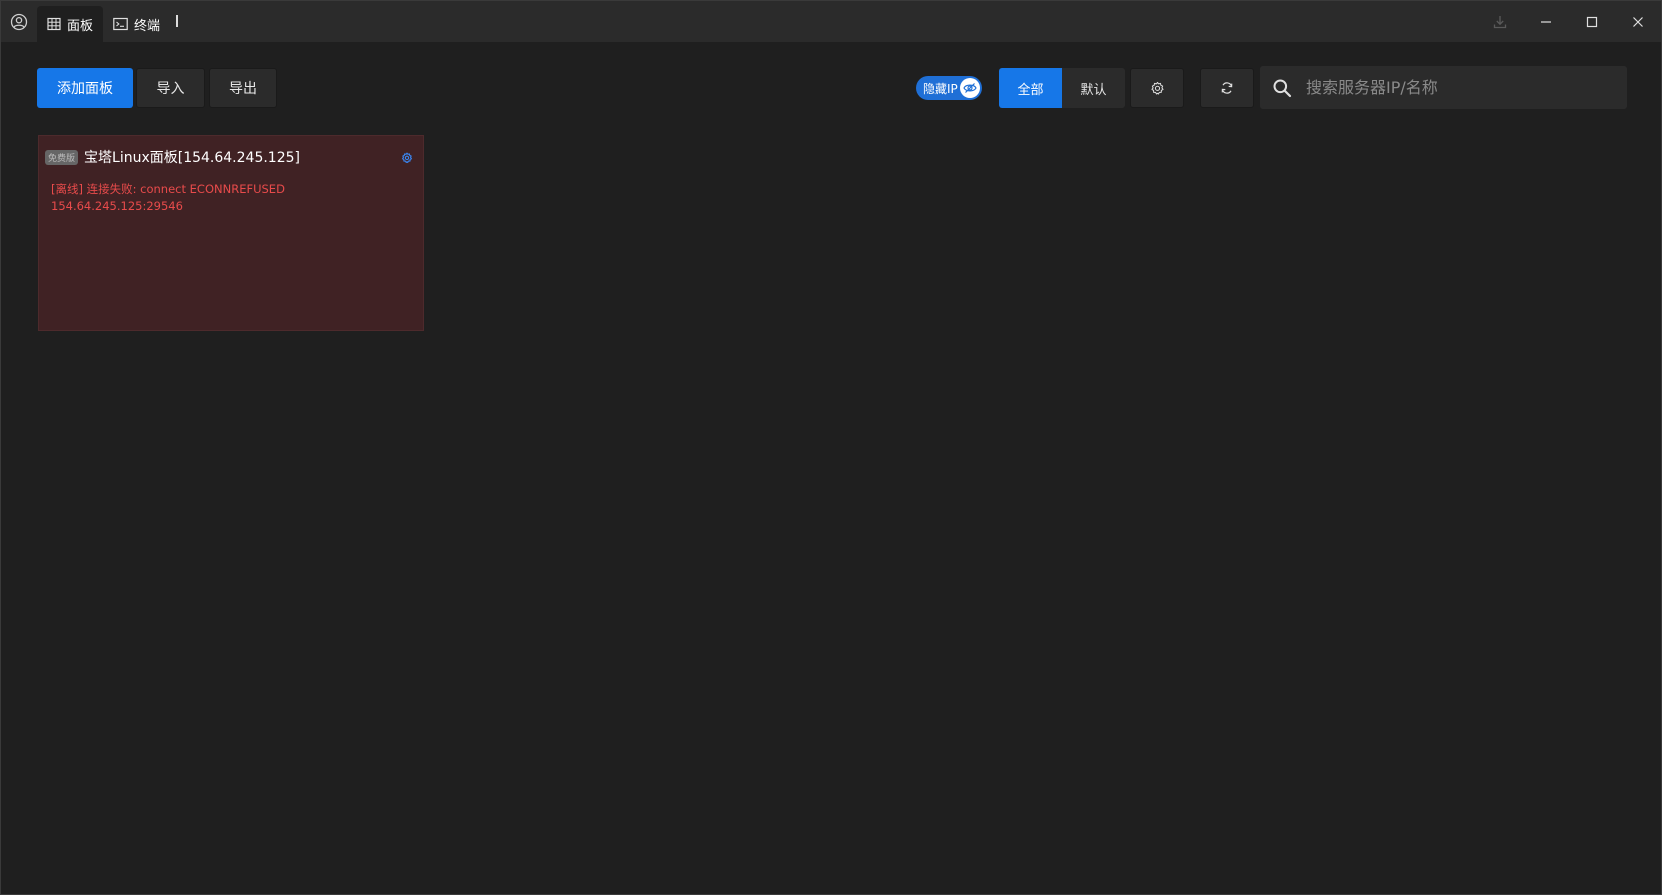 The image size is (1662, 895). Describe the element at coordinates (147, 26) in the screenshot. I see `tab-terminal-label: 终端` at that location.